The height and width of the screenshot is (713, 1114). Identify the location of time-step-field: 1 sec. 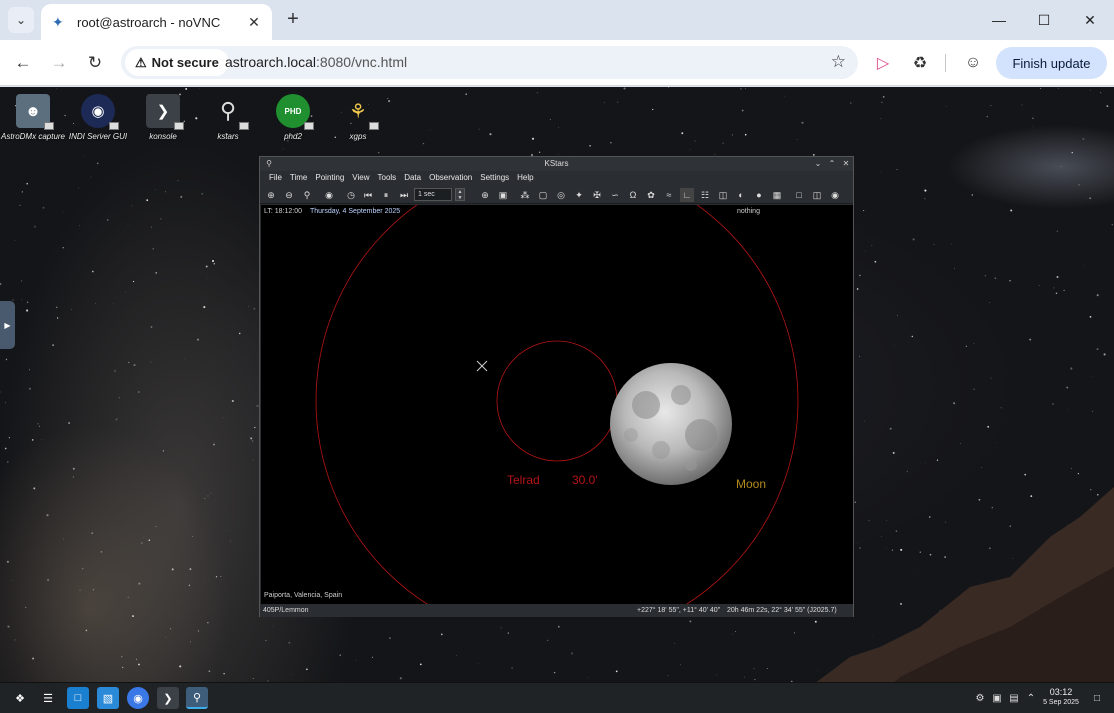
(433, 194).